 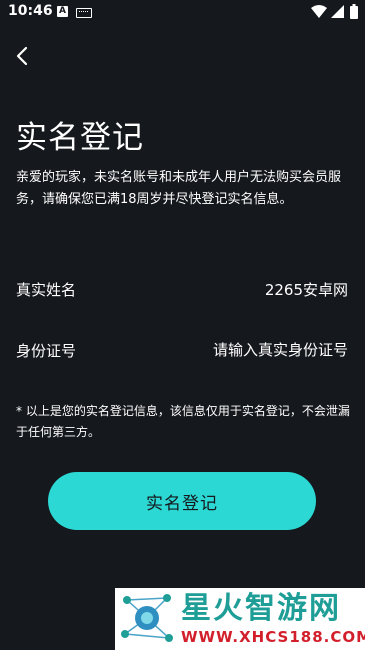 What do you see at coordinates (319, 11) in the screenshot?
I see `wifi-icon` at bounding box center [319, 11].